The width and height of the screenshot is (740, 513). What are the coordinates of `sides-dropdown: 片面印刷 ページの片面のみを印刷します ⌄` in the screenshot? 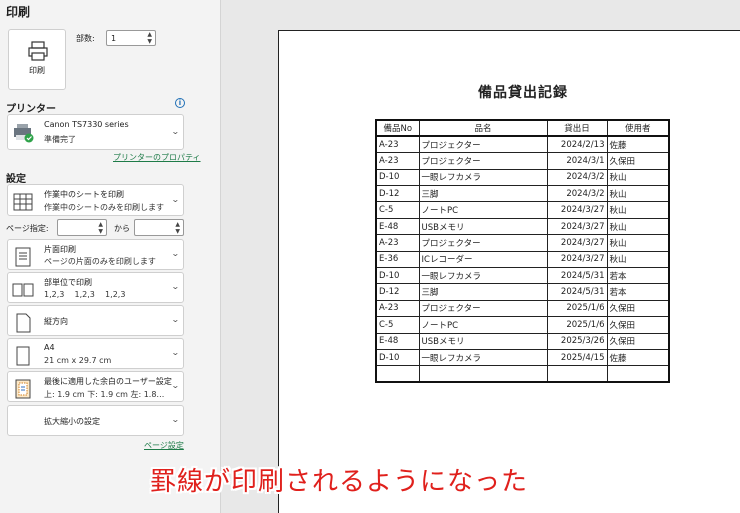 It's located at (95, 254).